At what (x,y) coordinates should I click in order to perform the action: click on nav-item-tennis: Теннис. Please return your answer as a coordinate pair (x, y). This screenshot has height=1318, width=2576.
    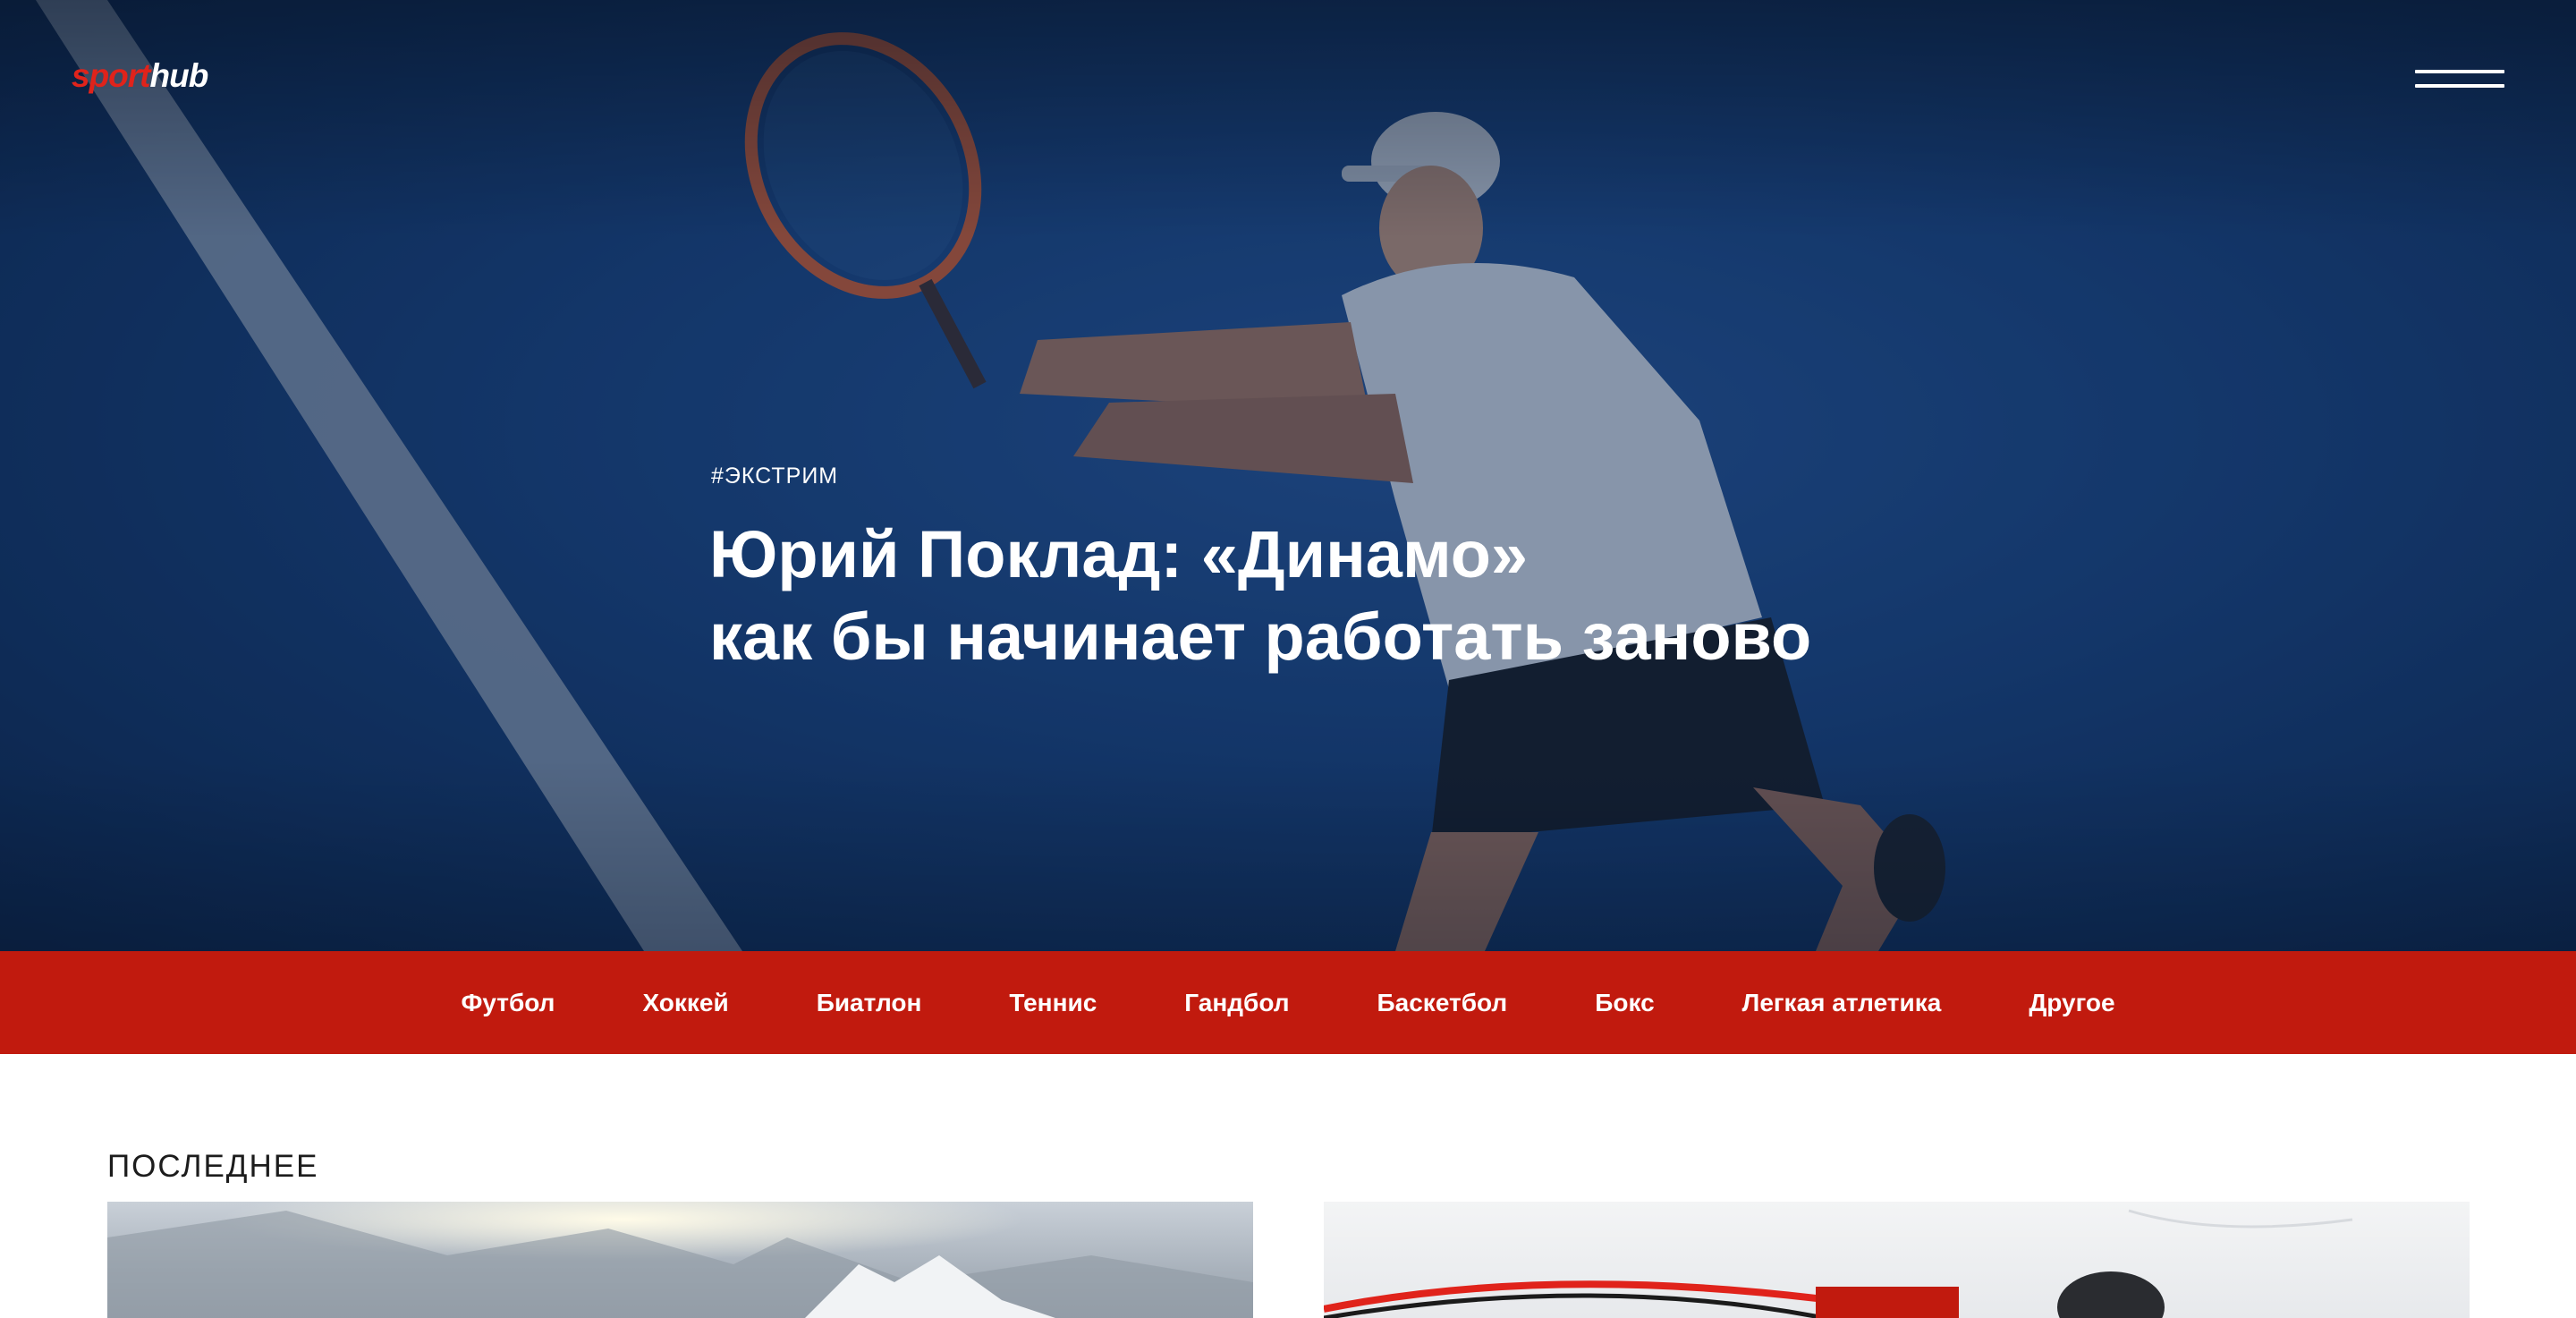
    Looking at the image, I should click on (1053, 1003).